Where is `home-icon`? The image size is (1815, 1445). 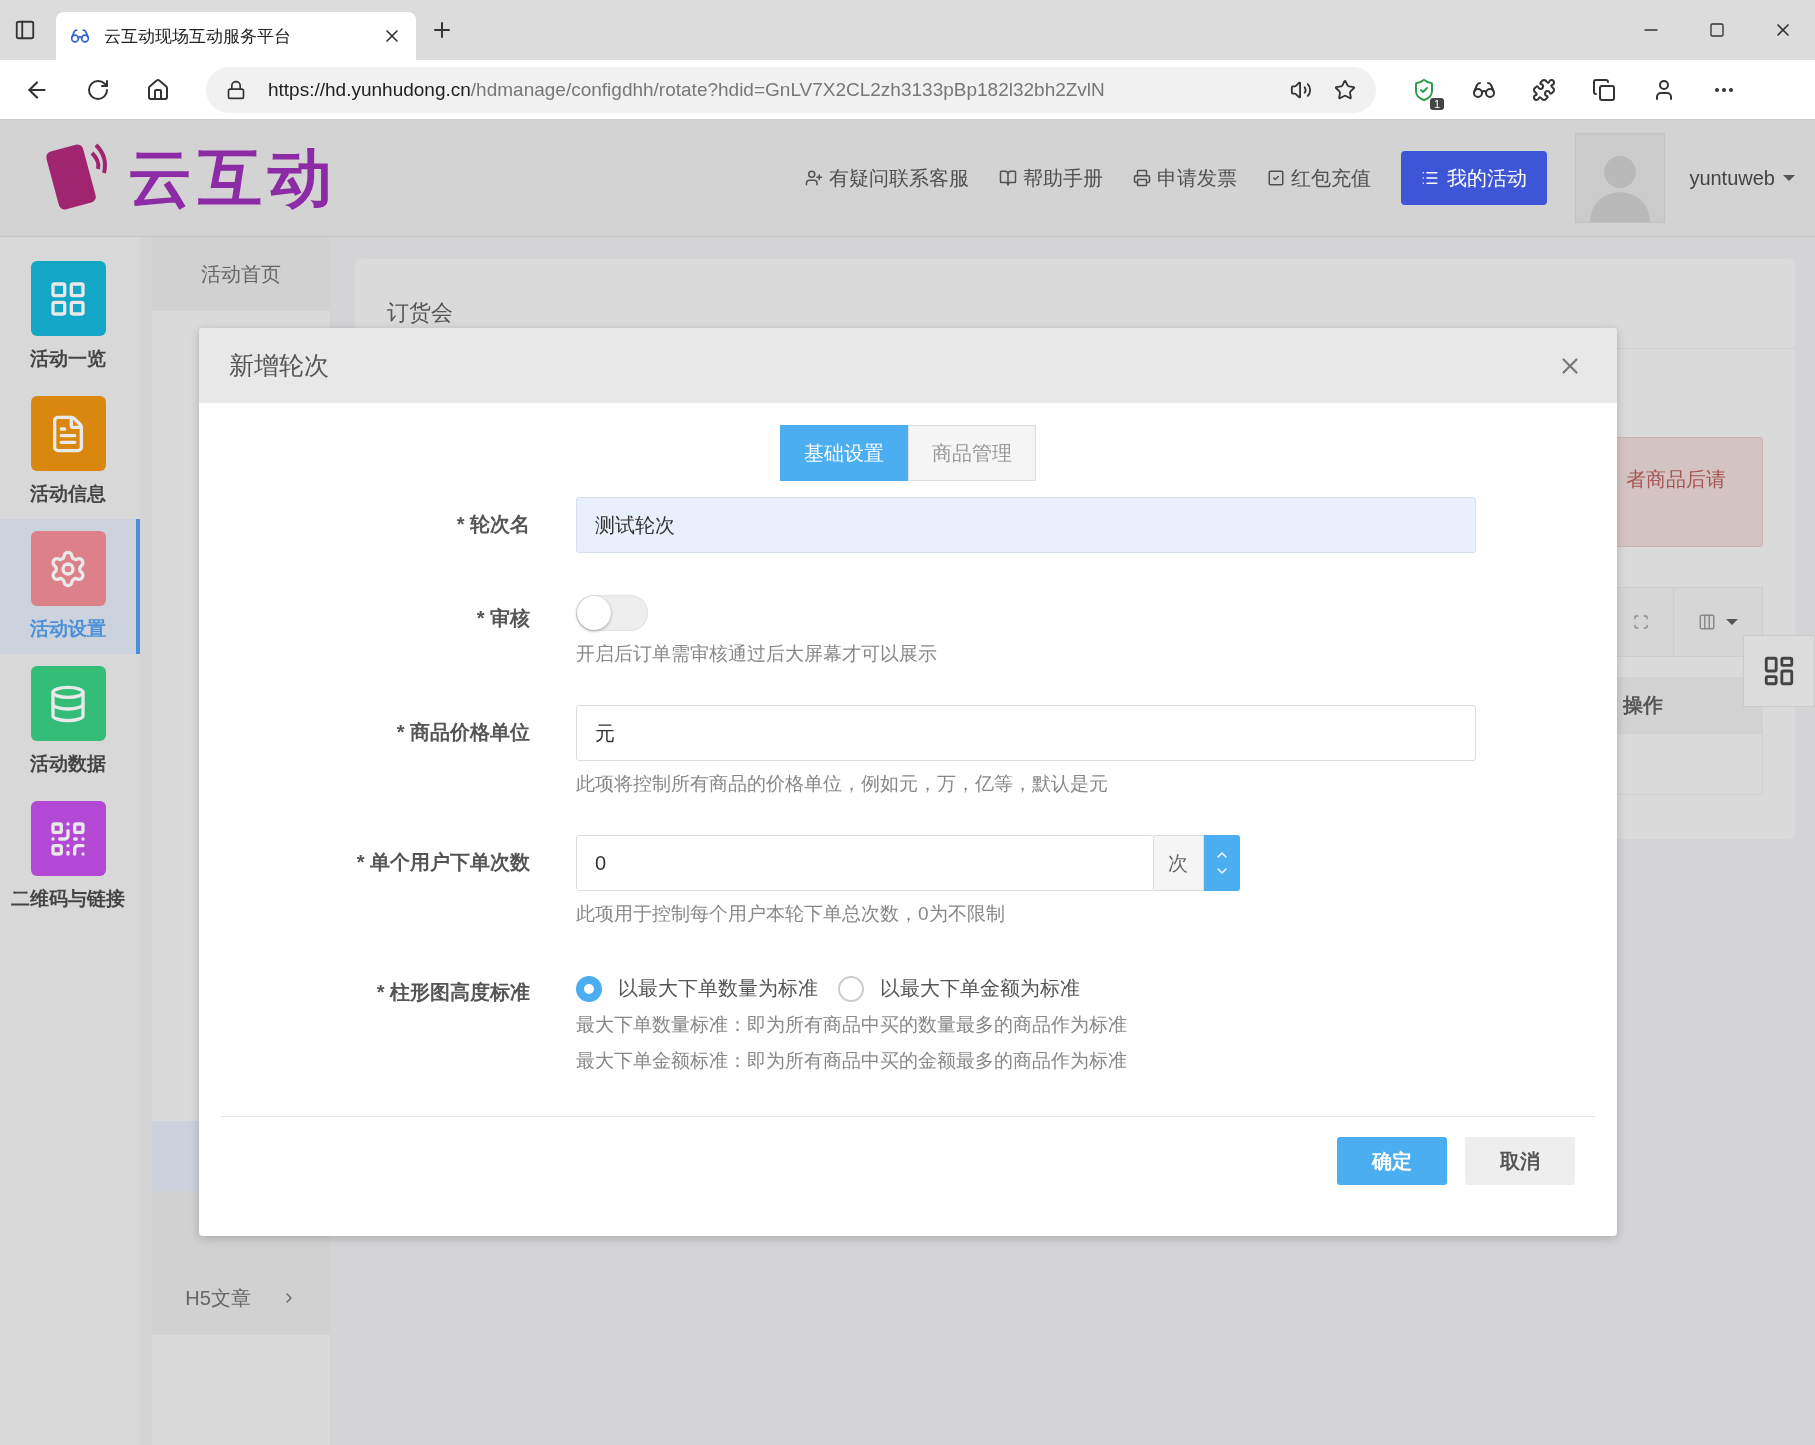
home-icon is located at coordinates (158, 89).